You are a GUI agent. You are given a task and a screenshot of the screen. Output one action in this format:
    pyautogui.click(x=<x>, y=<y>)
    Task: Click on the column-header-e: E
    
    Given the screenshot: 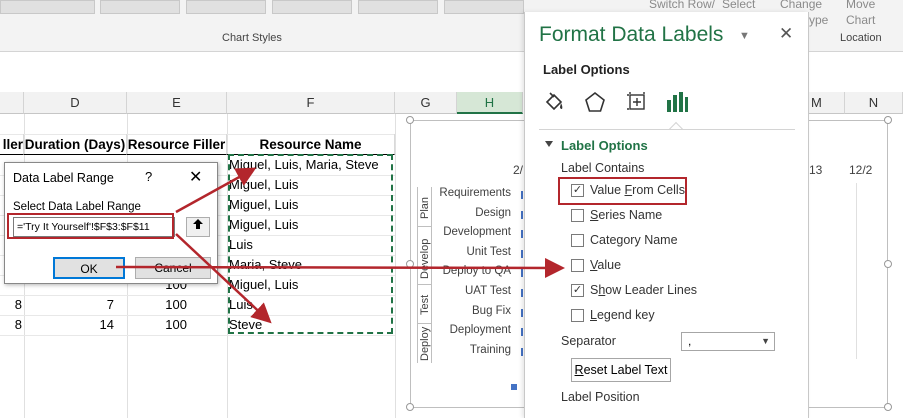 What is the action you would take?
    pyautogui.click(x=177, y=103)
    